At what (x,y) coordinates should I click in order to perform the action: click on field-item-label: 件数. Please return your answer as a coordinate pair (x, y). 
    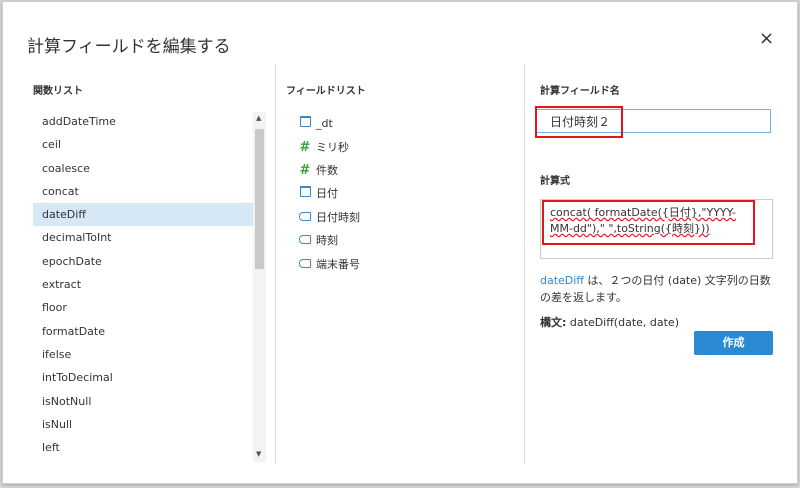
    Looking at the image, I should click on (327, 170).